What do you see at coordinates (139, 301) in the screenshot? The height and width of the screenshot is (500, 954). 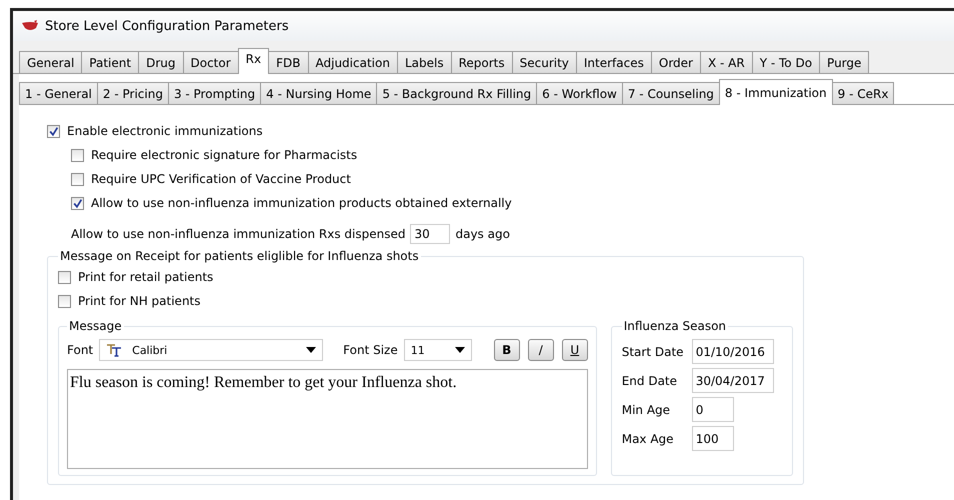 I see `checkbox-label: Print for NH patients` at bounding box center [139, 301].